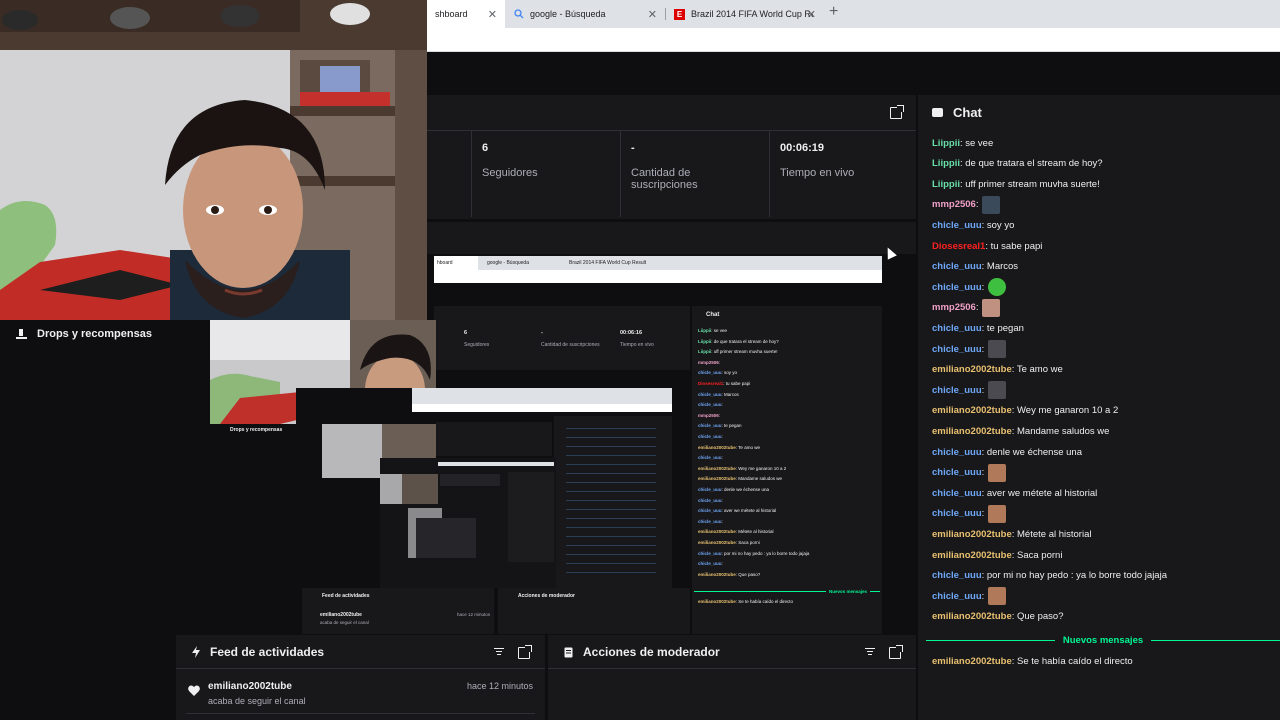  What do you see at coordinates (485, 488) in the screenshot?
I see `mini-nested-preview` at bounding box center [485, 488].